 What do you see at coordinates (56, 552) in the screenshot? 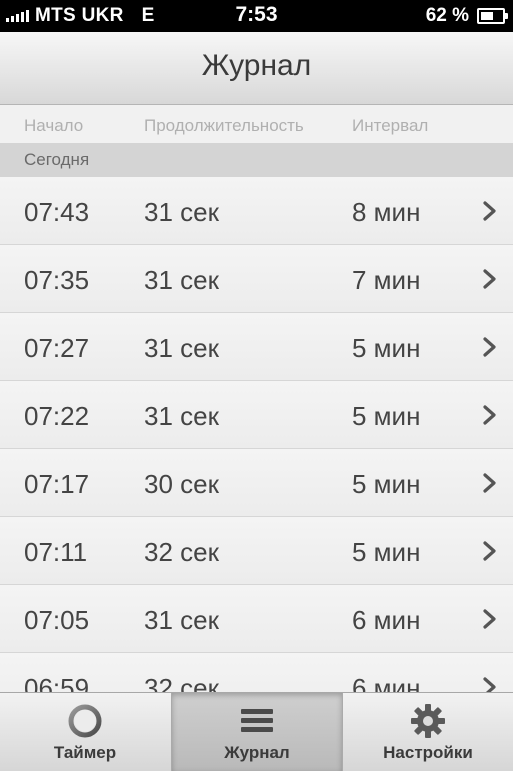
I see `row-start-time: 07:11` at bounding box center [56, 552].